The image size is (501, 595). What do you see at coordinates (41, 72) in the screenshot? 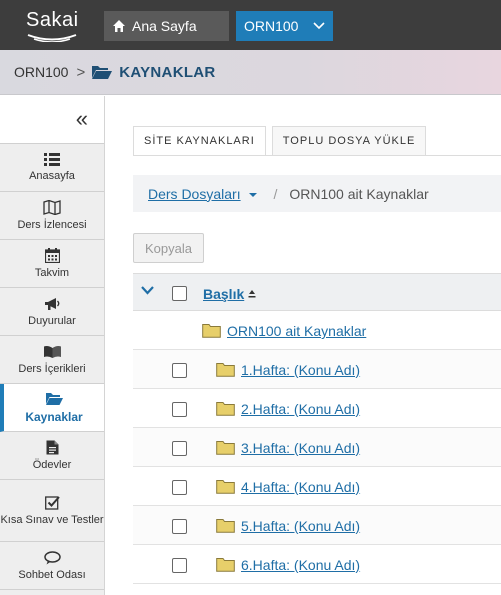
I see `breadcrumb-site: ORN100` at bounding box center [41, 72].